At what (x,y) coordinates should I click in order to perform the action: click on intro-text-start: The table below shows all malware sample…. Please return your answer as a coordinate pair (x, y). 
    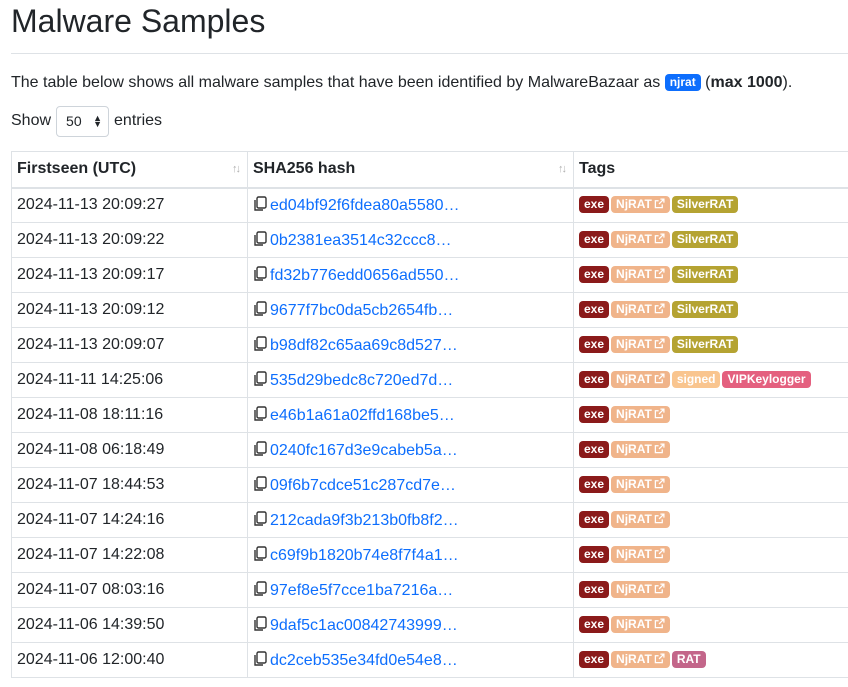
    Looking at the image, I should click on (338, 82).